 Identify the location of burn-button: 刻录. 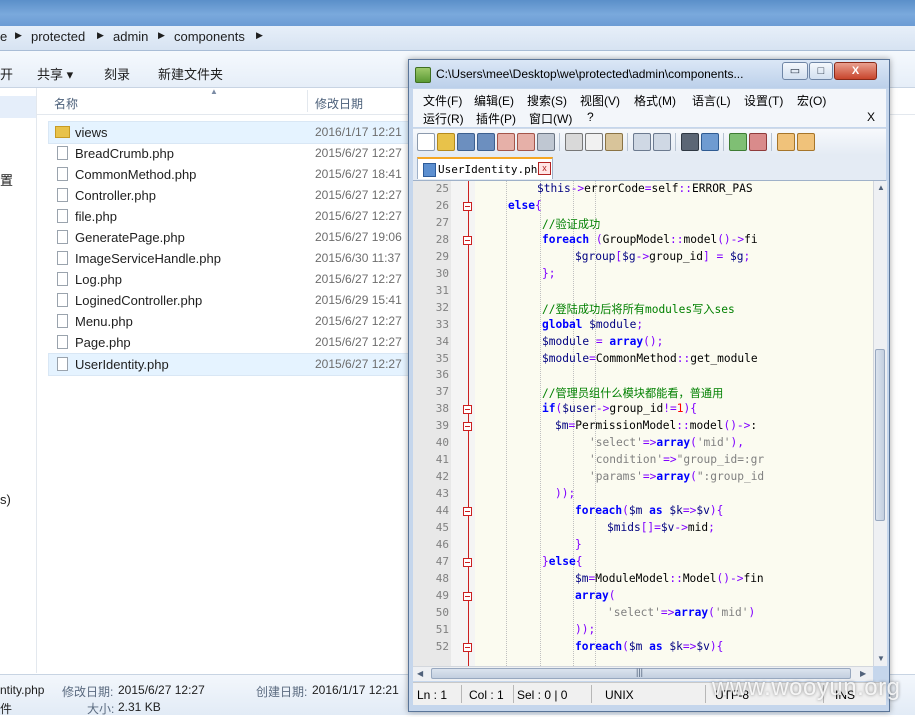
(117, 73).